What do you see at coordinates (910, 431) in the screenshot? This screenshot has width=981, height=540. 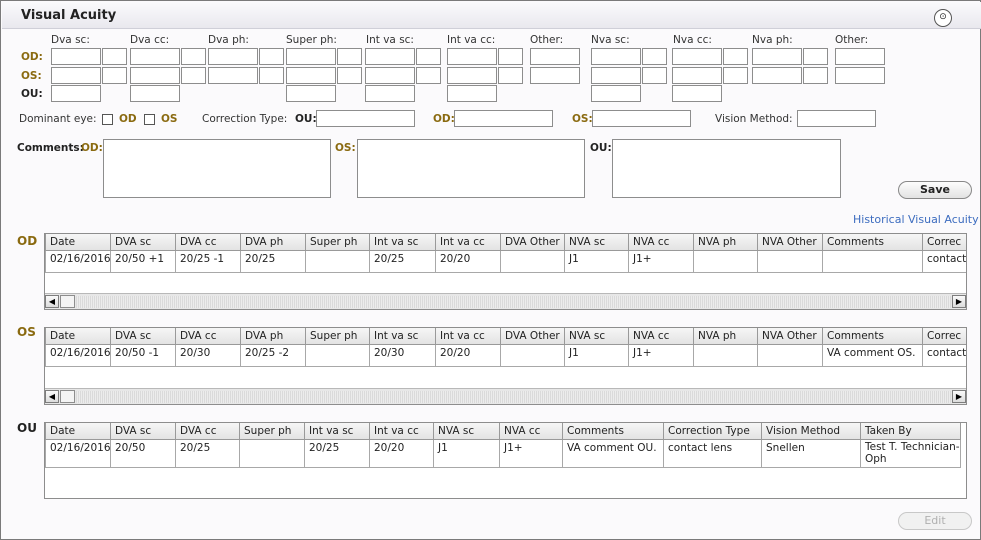 I see `column-header: Taken By` at bounding box center [910, 431].